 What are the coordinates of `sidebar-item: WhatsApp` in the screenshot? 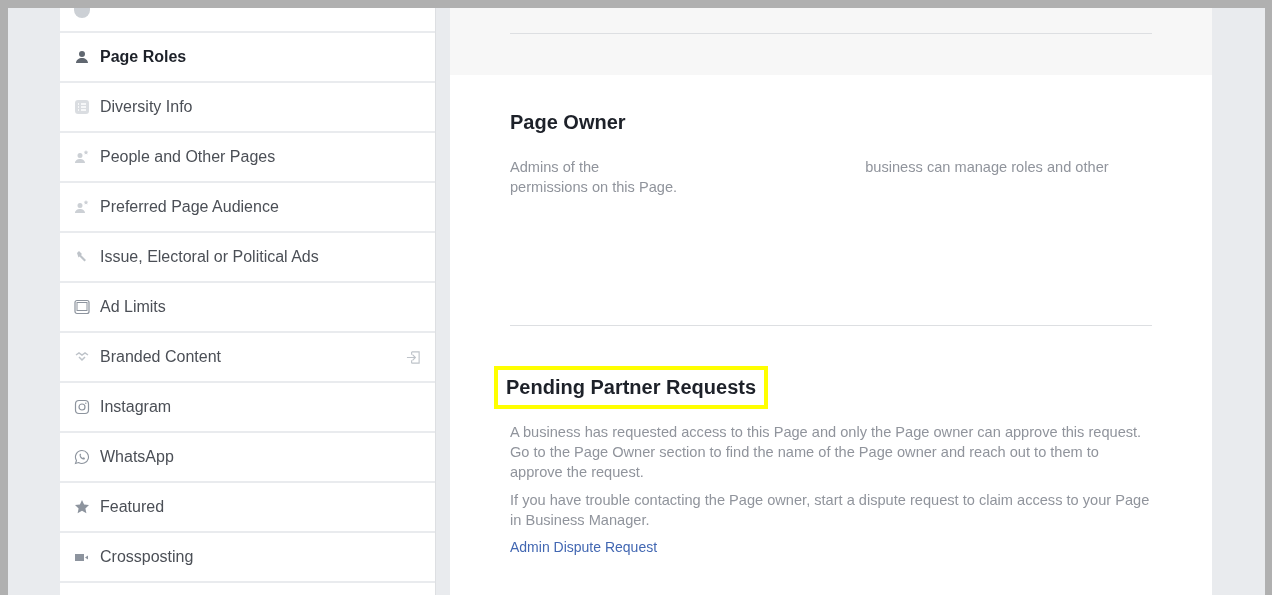 It's located at (247, 458).